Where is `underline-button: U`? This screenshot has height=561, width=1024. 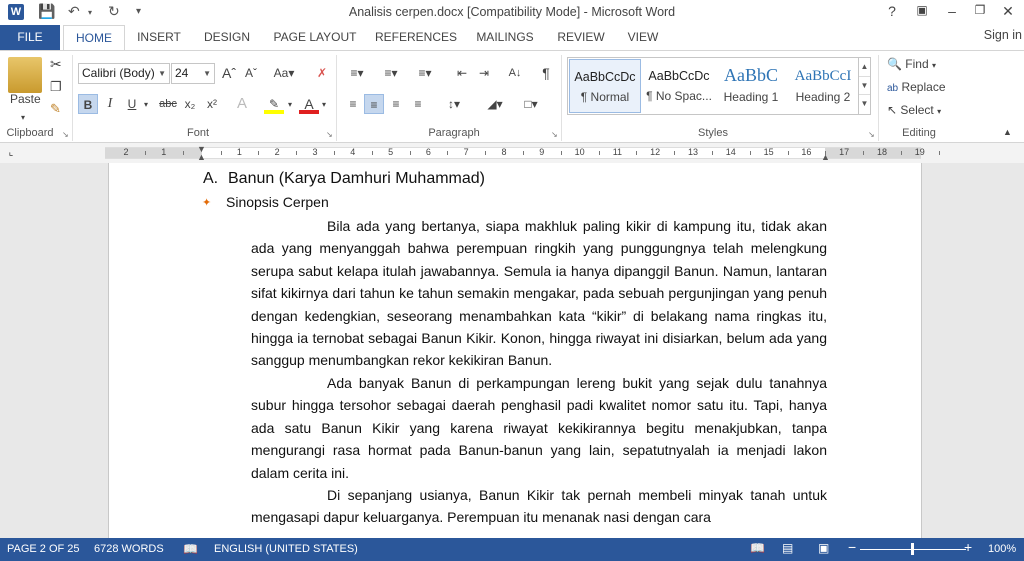
underline-button: U is located at coordinates (132, 104).